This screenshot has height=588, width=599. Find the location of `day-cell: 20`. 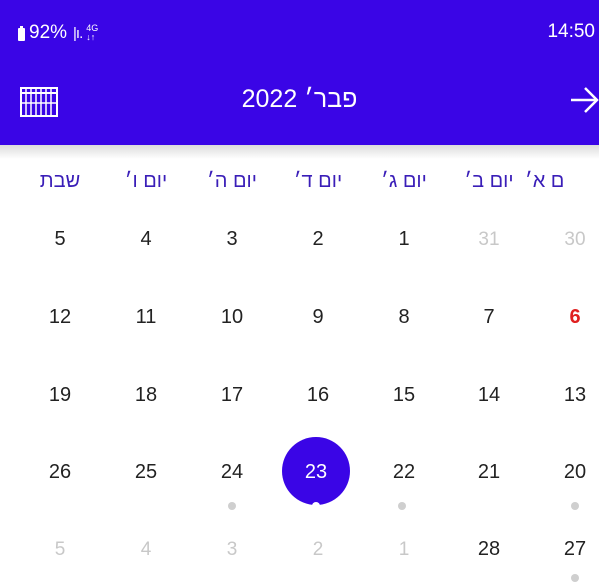

day-cell: 20 is located at coordinates (565, 472).